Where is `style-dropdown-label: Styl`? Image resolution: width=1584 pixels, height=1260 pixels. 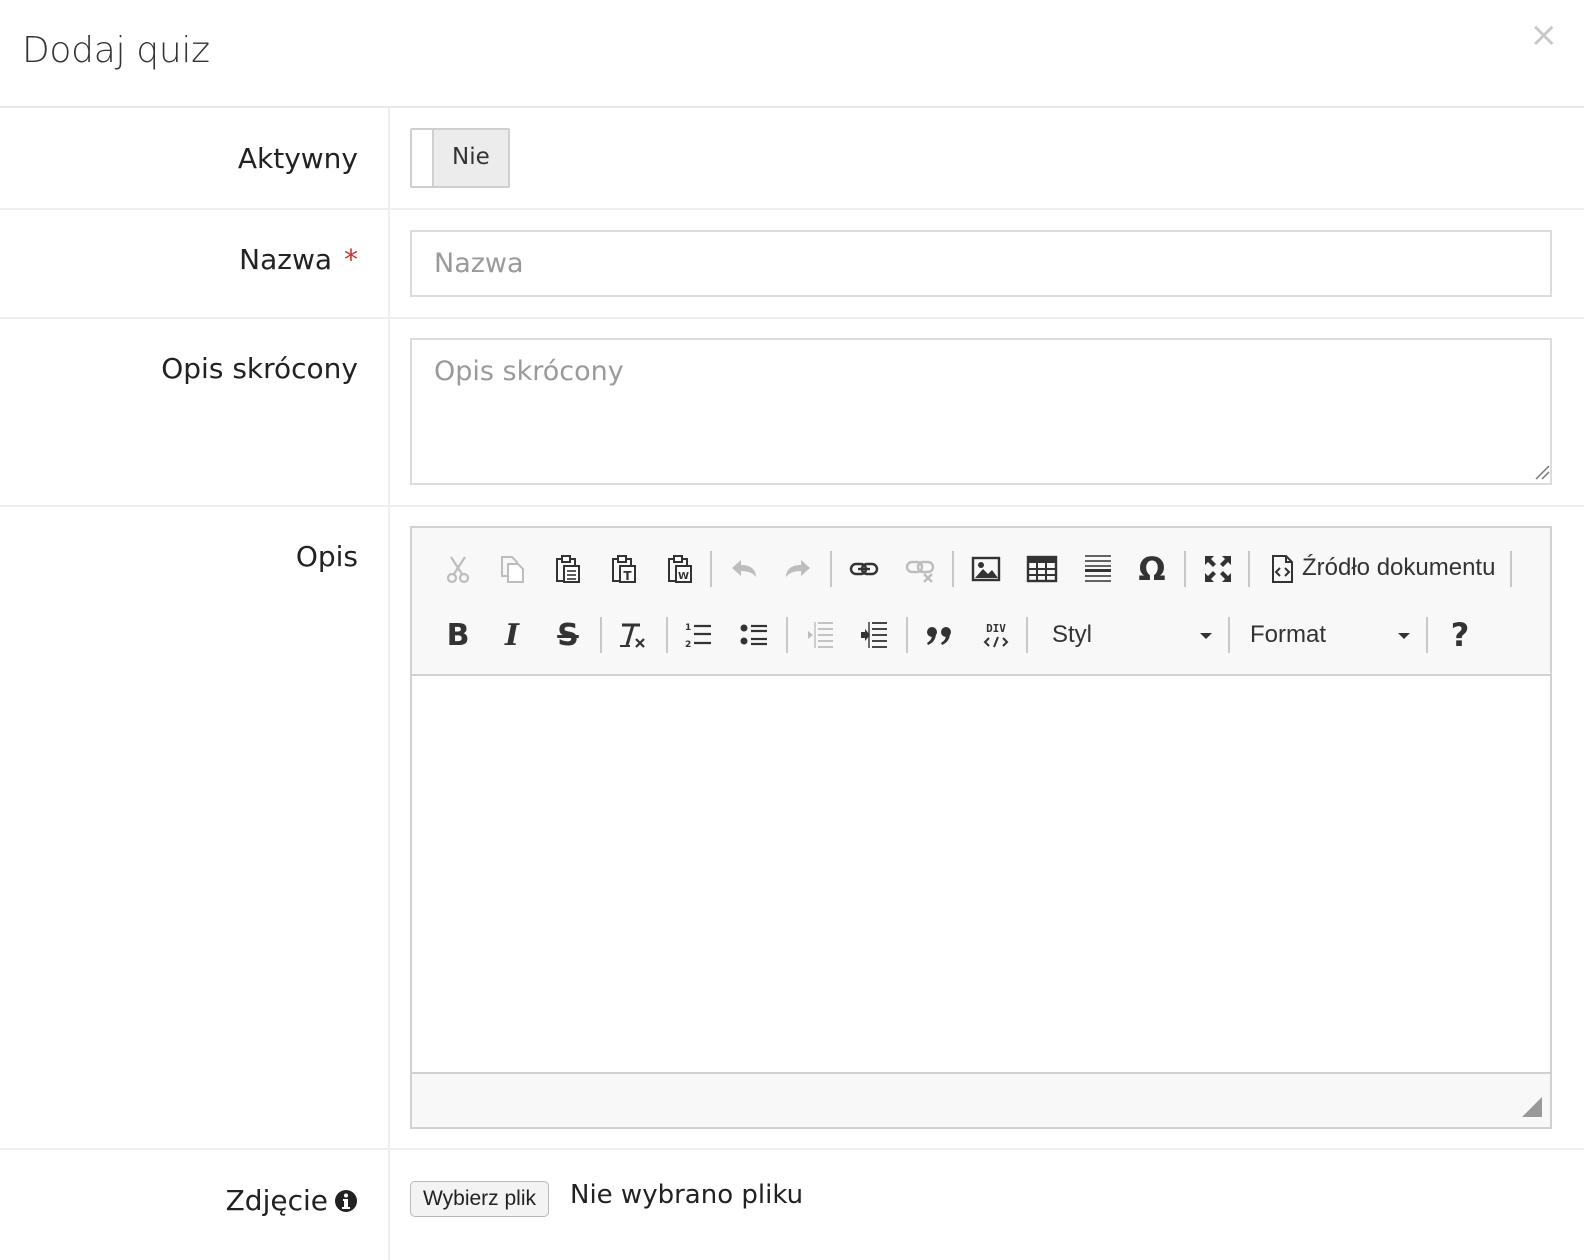
style-dropdown-label: Styl is located at coordinates (1072, 634).